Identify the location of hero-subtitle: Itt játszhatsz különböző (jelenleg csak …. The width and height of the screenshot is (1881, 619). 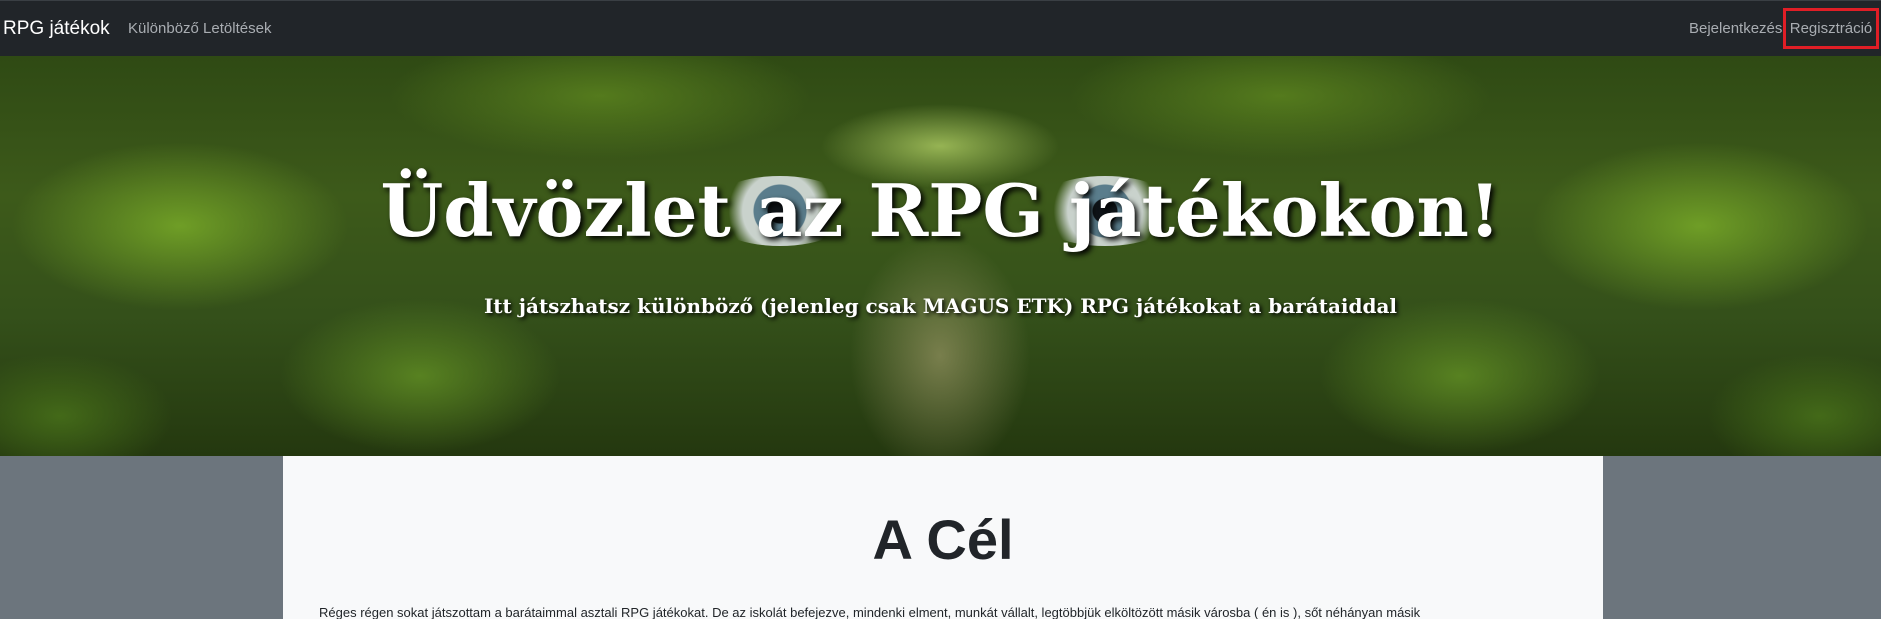
(940, 306).